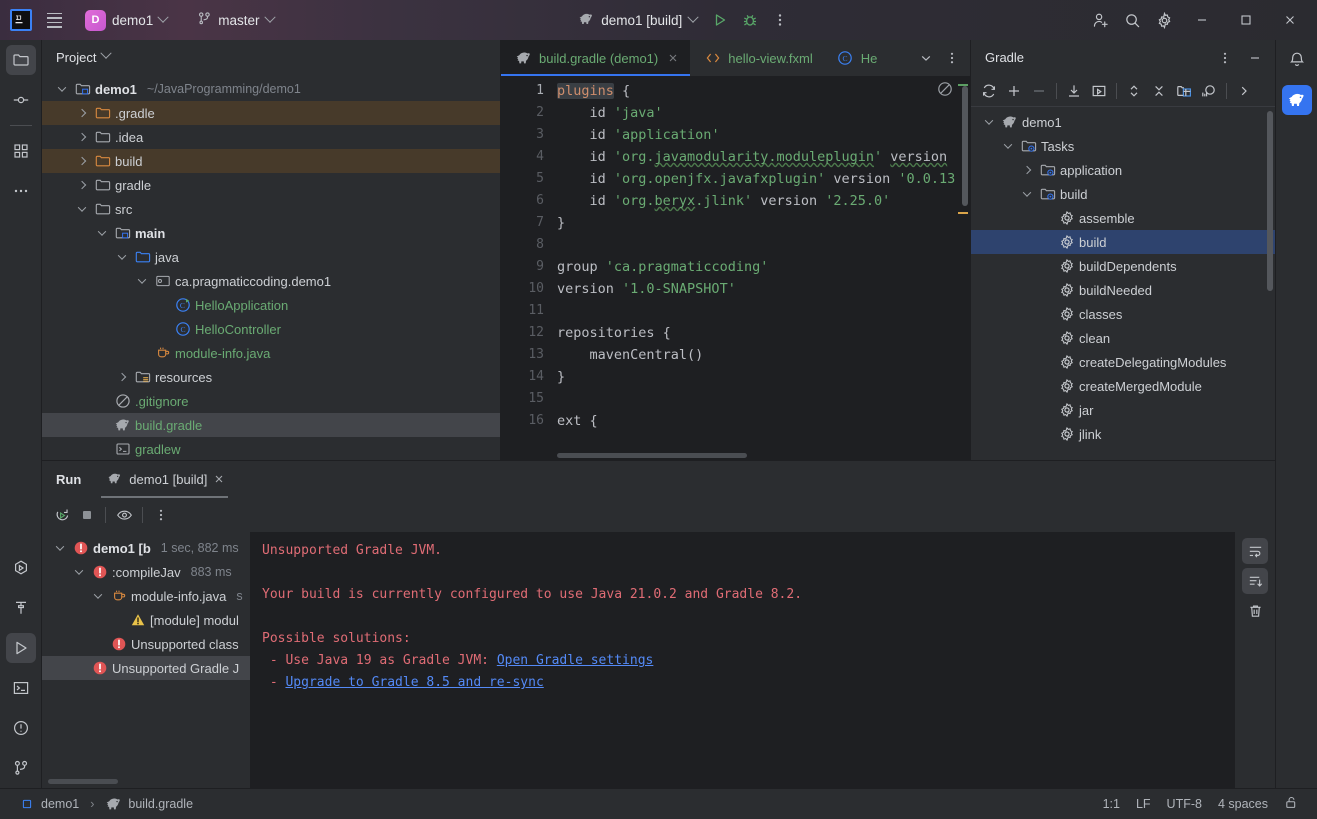  What do you see at coordinates (271, 89) in the screenshot?
I see `project-tree-row: demo1 ~/JavaProgramming/demo1` at bounding box center [271, 89].